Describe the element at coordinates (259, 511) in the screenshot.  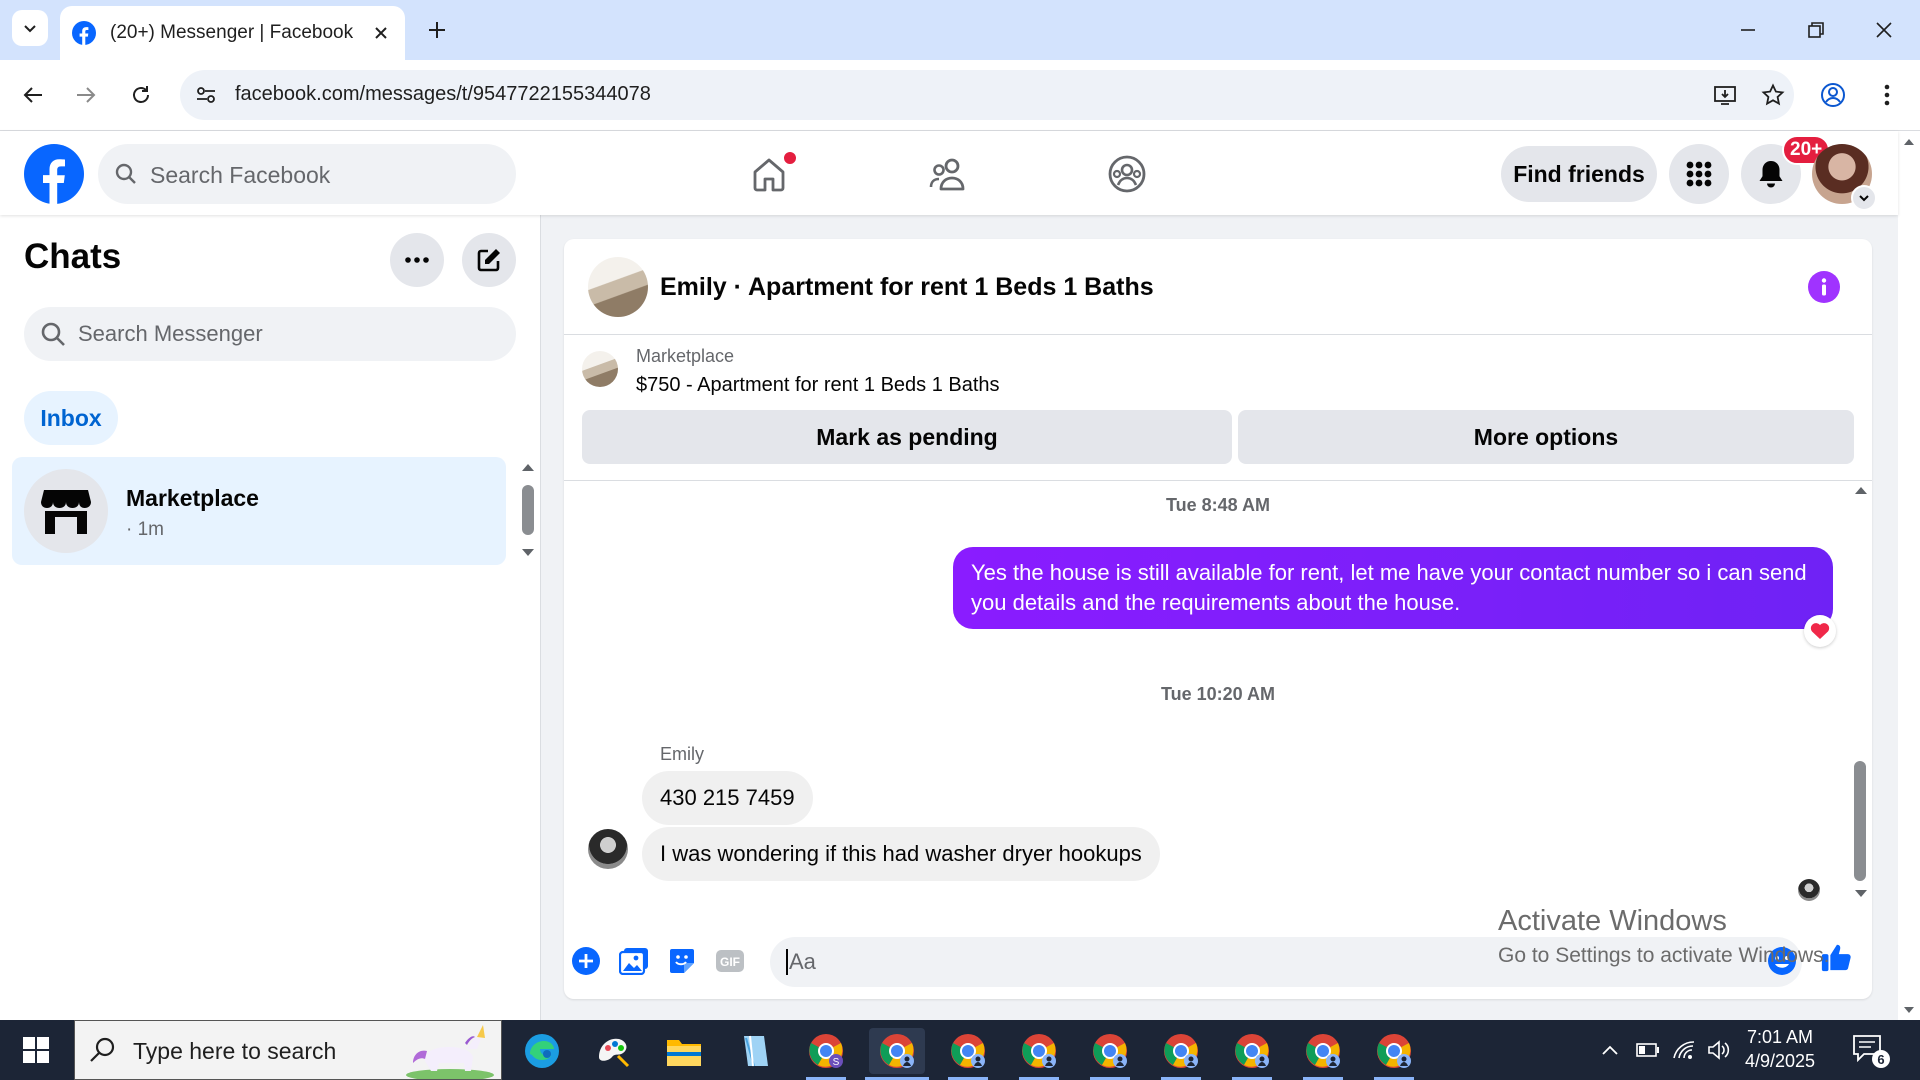
I see `chat-list-item: Marketplace · 1m` at that location.